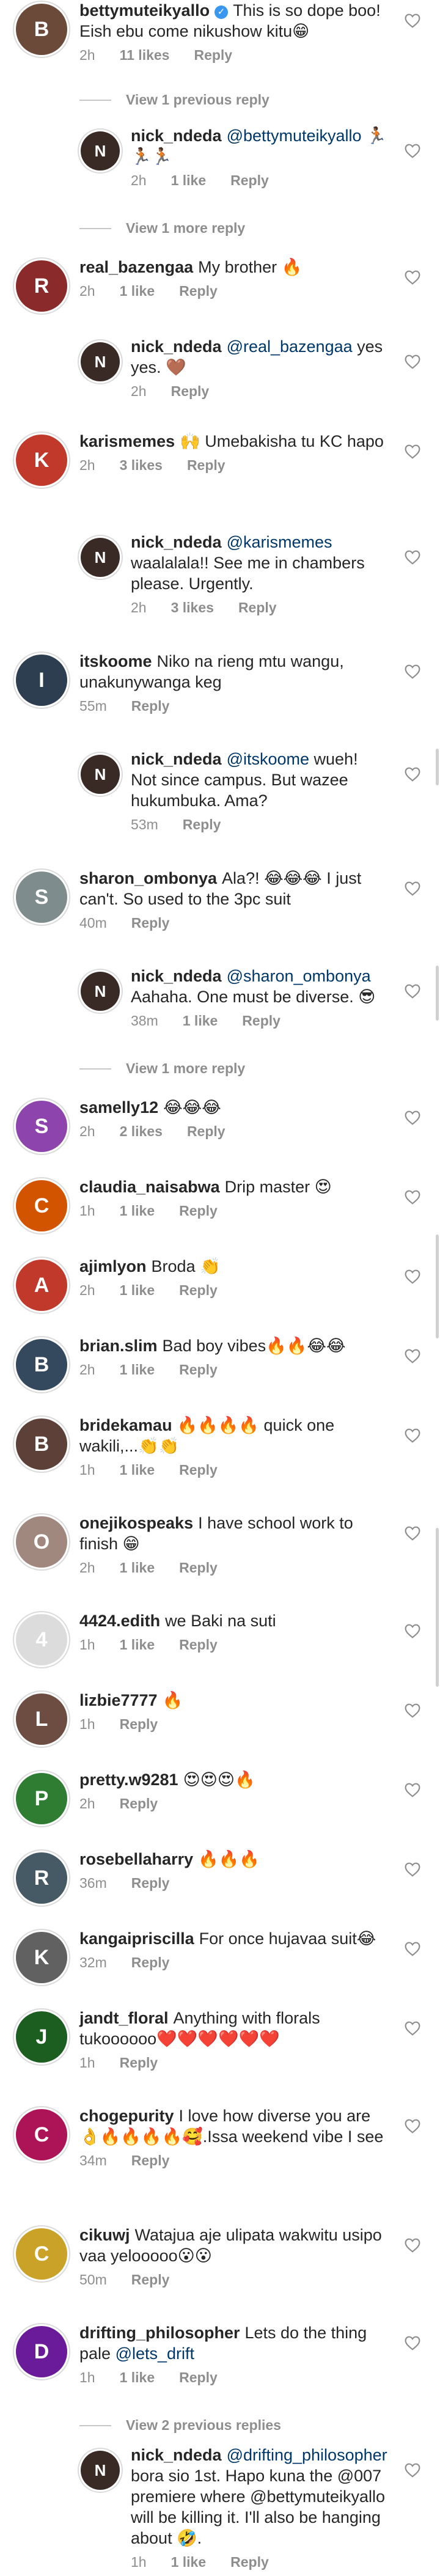  I want to click on view-more-replies-link: View 2 previous replies, so click(180, 2425).